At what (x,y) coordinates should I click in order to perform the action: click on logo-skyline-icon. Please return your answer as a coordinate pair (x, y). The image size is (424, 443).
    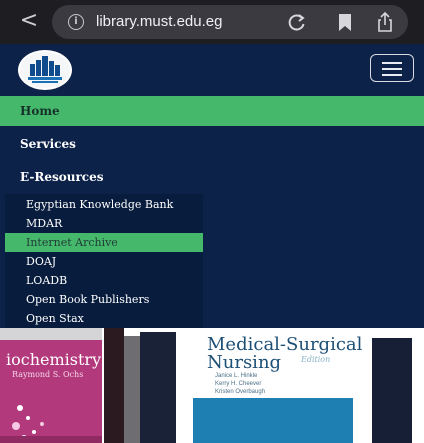
    Looking at the image, I should click on (45, 69).